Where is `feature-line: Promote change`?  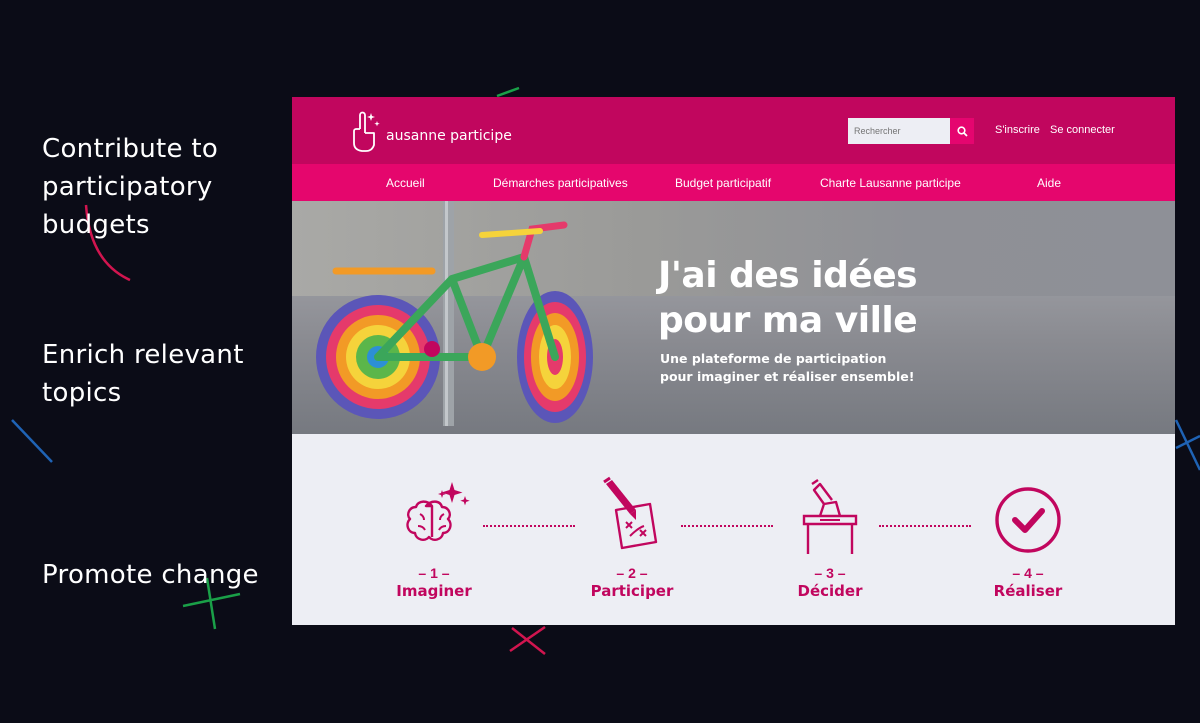
feature-line: Promote change is located at coordinates (150, 575).